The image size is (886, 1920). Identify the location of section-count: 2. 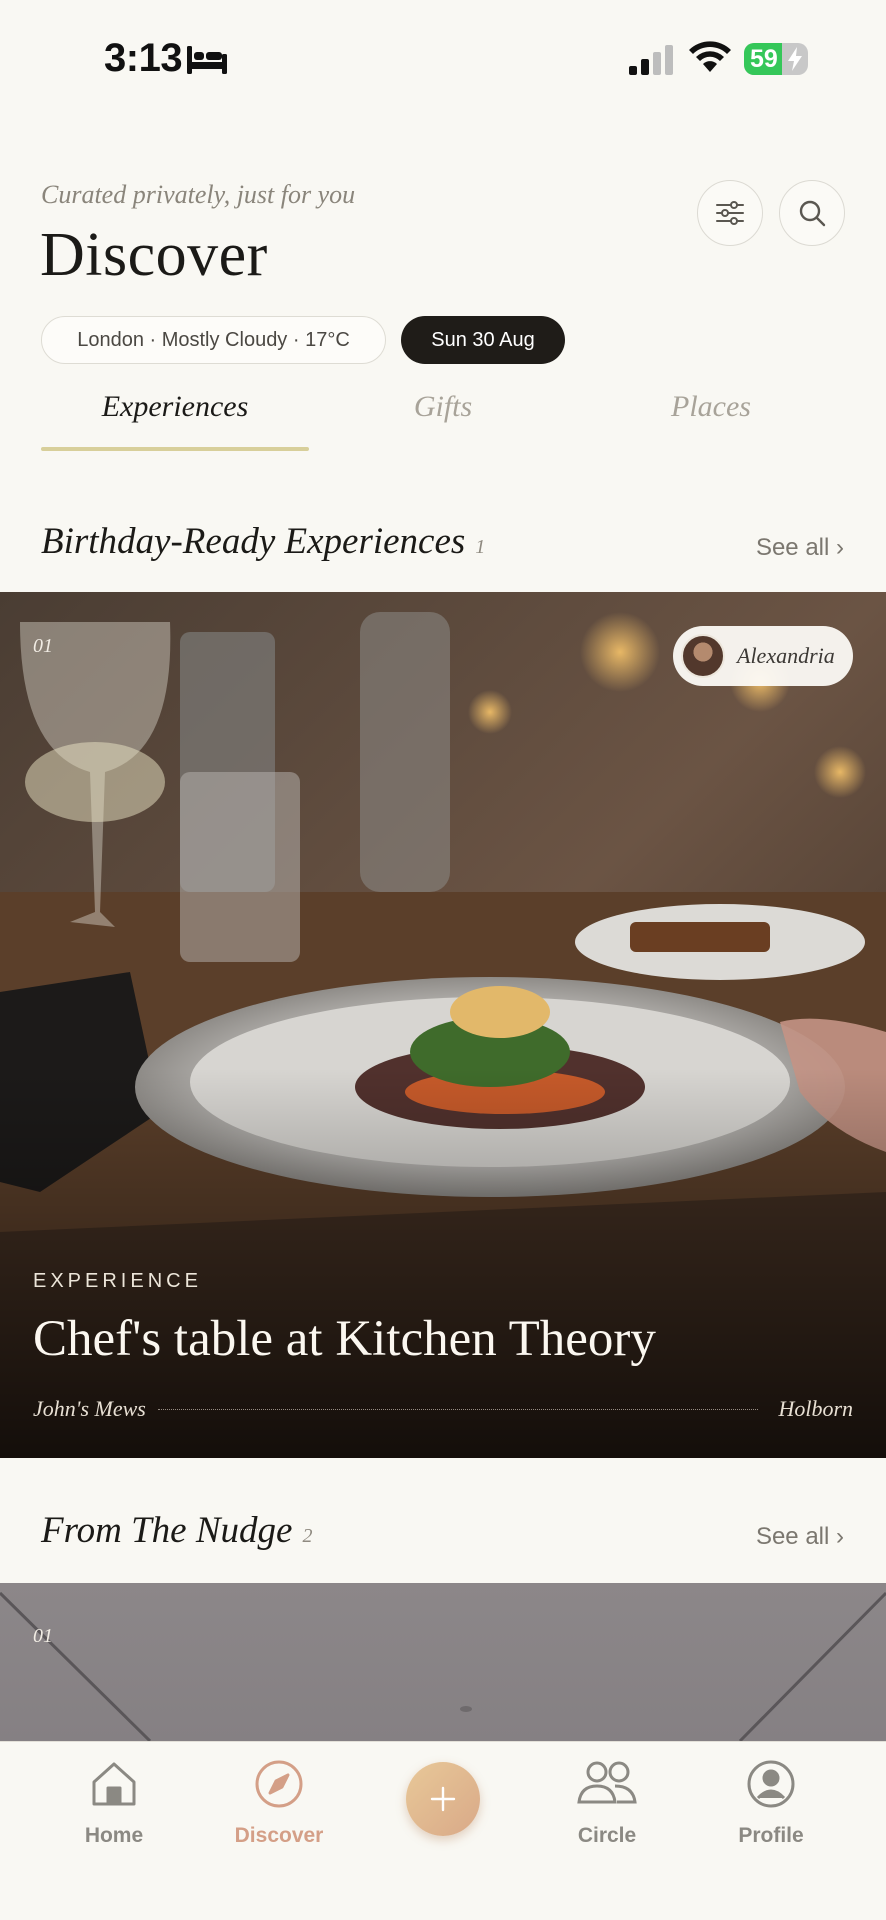
(307, 1536).